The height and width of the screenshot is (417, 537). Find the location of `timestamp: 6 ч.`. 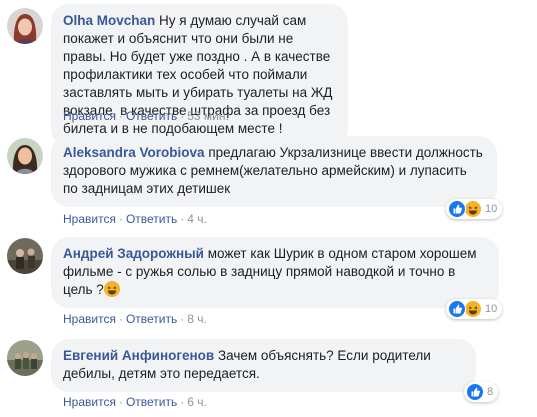

timestamp: 6 ч. is located at coordinates (197, 402).